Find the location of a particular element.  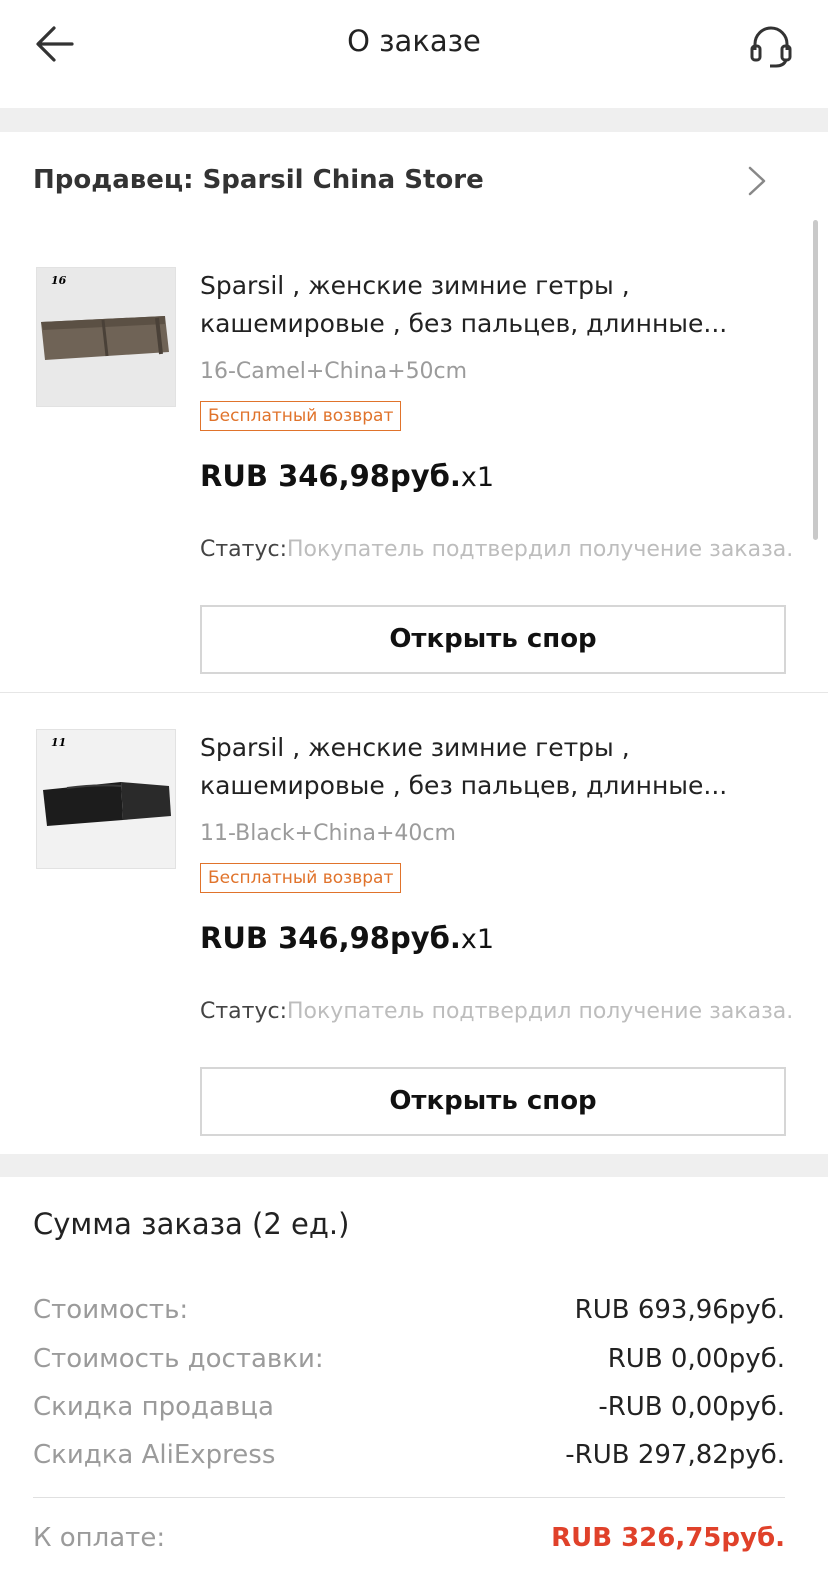

summary-title: Сумма заказа (2 ед.) is located at coordinates (191, 1224).